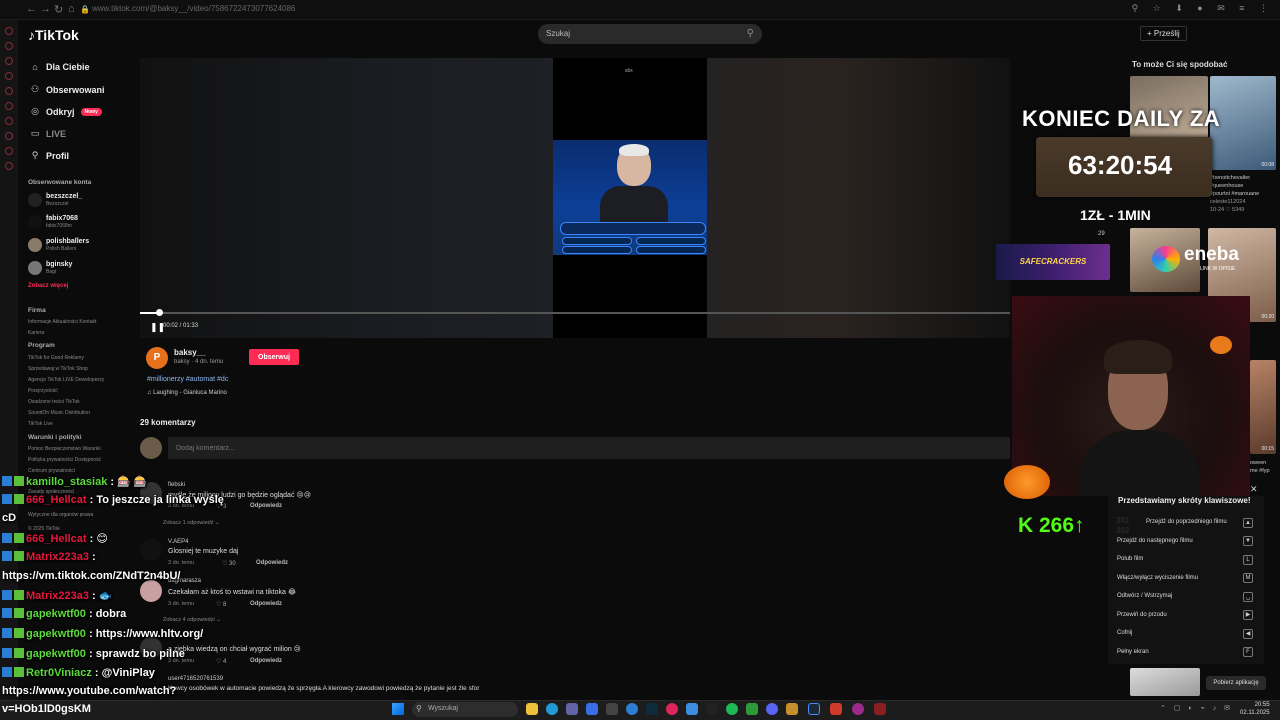  Describe the element at coordinates (191, 523) in the screenshot. I see `view-replies-link: Zobacz 1 odpowiedź ⌄` at that location.